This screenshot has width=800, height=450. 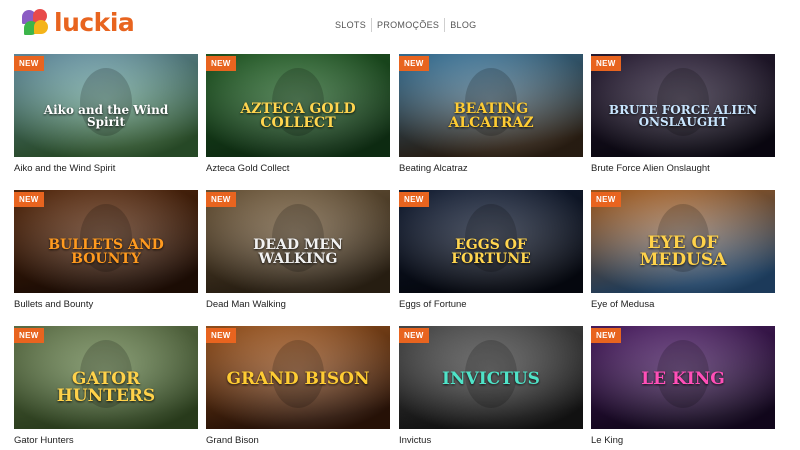 I want to click on game-title: Brute Force Alien Onslaught, so click(x=683, y=169).